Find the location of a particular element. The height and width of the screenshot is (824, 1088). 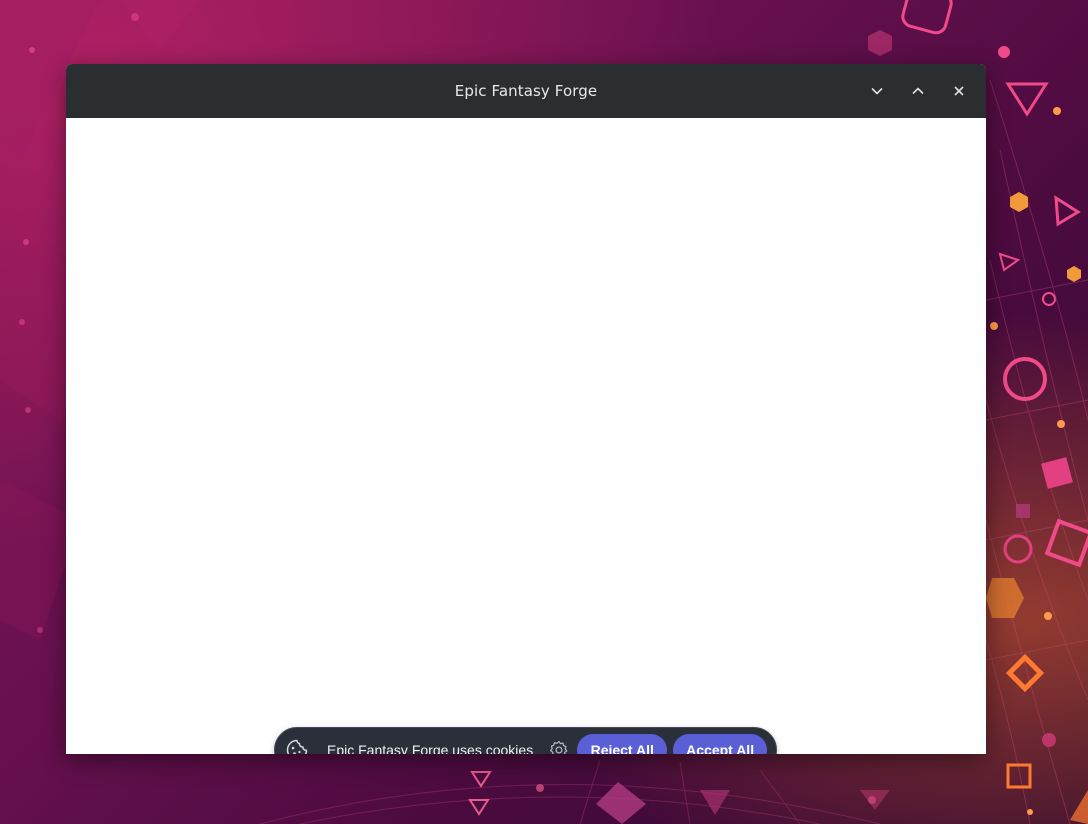

minimize-button is located at coordinates (877, 91).